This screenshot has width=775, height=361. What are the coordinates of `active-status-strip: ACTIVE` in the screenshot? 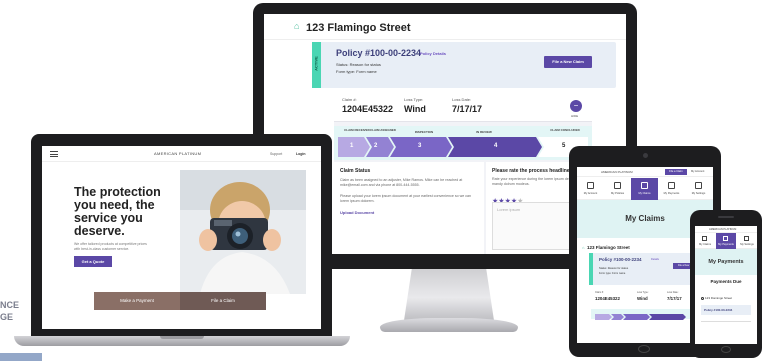 It's located at (316, 65).